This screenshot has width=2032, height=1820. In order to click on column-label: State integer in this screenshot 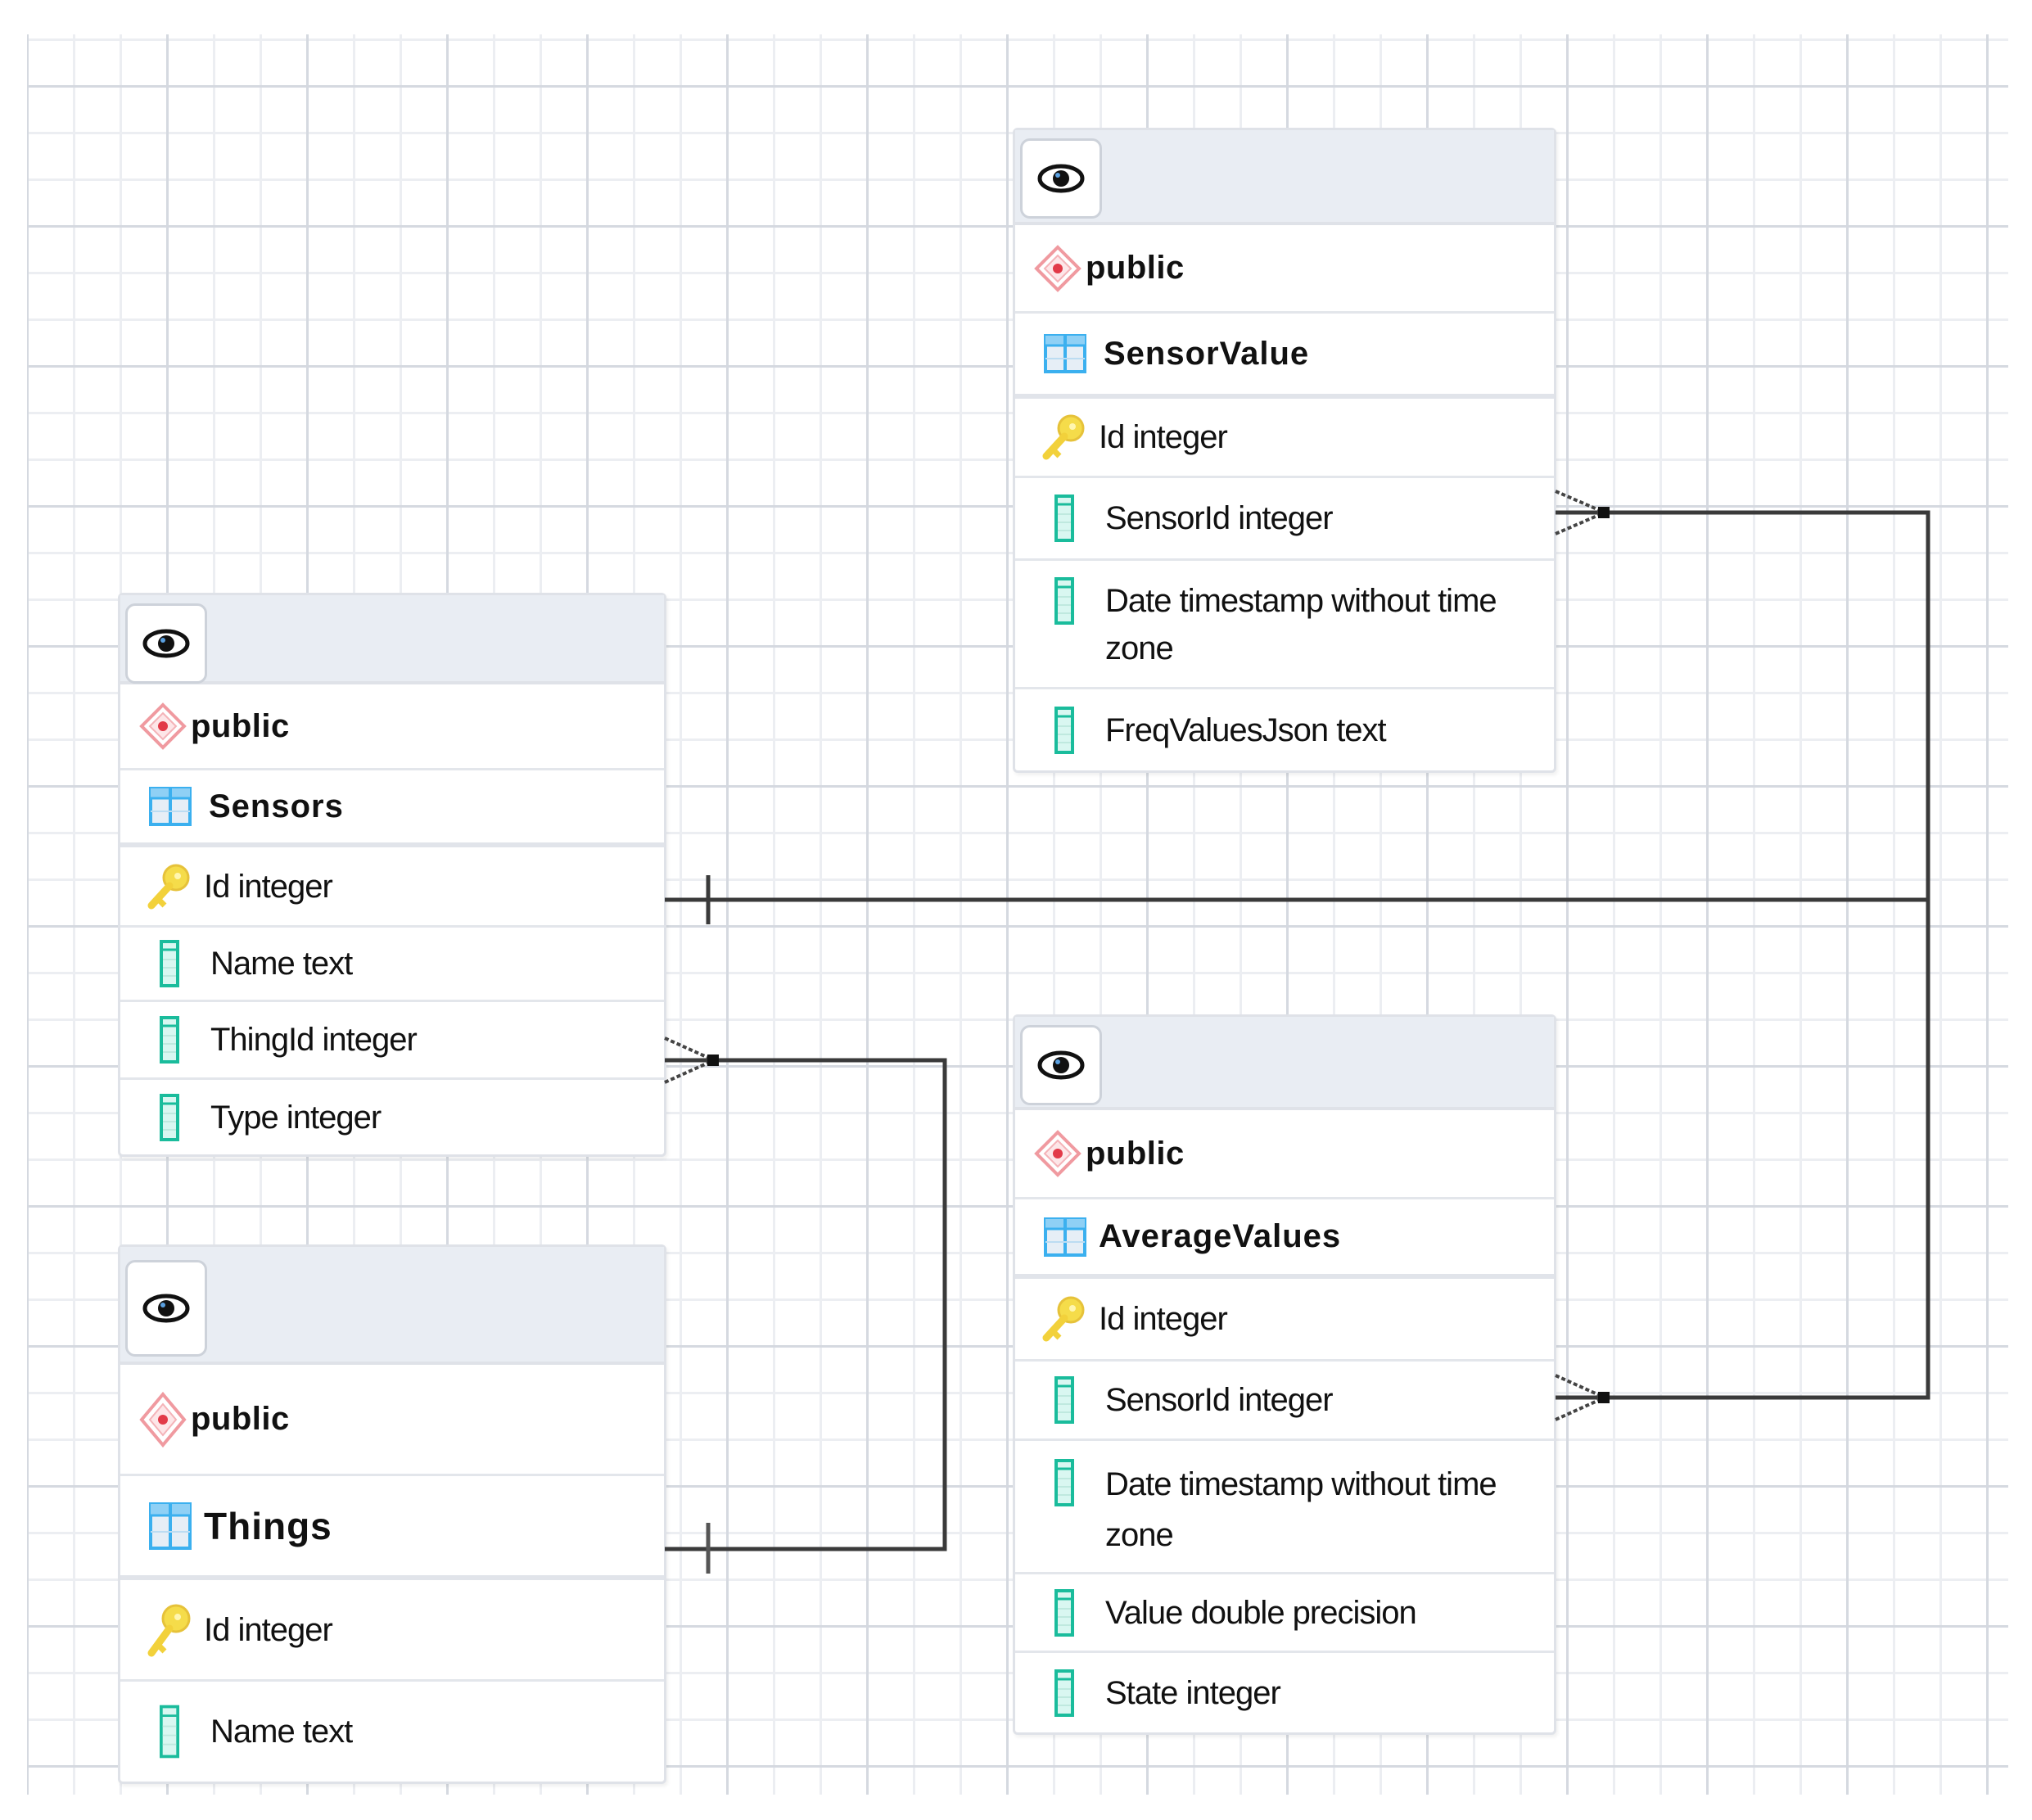, I will do `click(1193, 1692)`.